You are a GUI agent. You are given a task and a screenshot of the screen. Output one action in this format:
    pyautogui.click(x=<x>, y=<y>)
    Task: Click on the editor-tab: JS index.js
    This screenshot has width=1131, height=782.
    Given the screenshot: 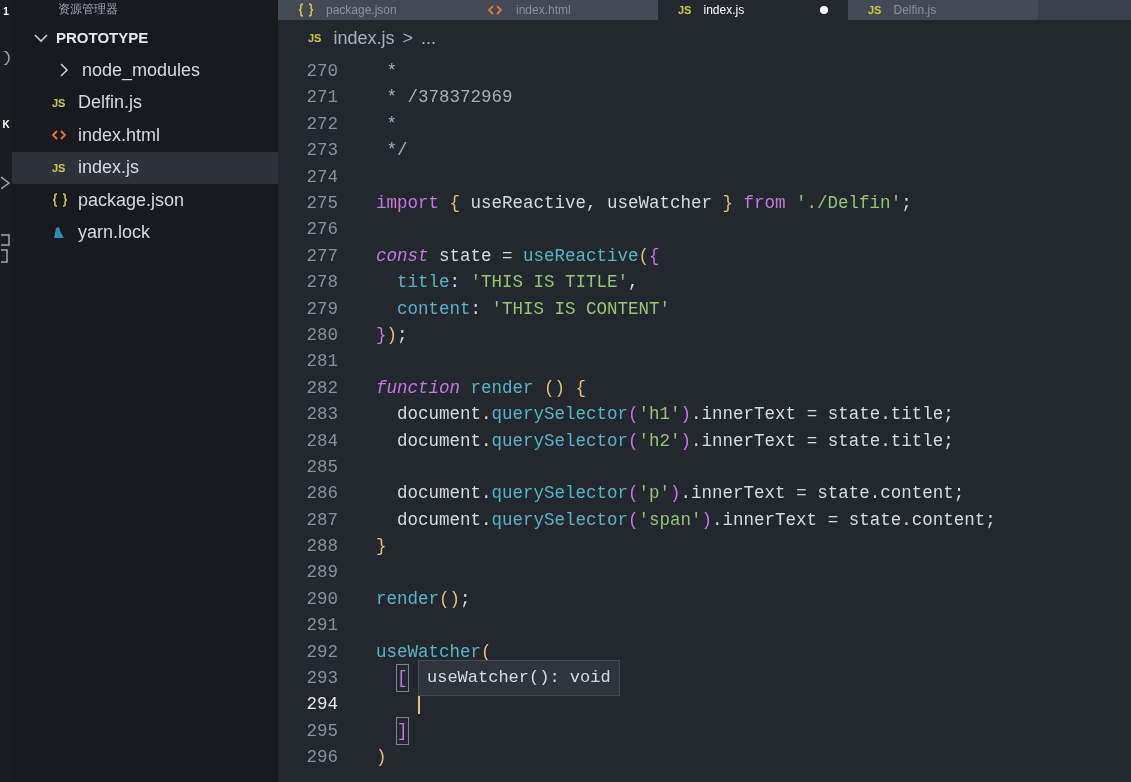 What is the action you would take?
    pyautogui.click(x=753, y=10)
    